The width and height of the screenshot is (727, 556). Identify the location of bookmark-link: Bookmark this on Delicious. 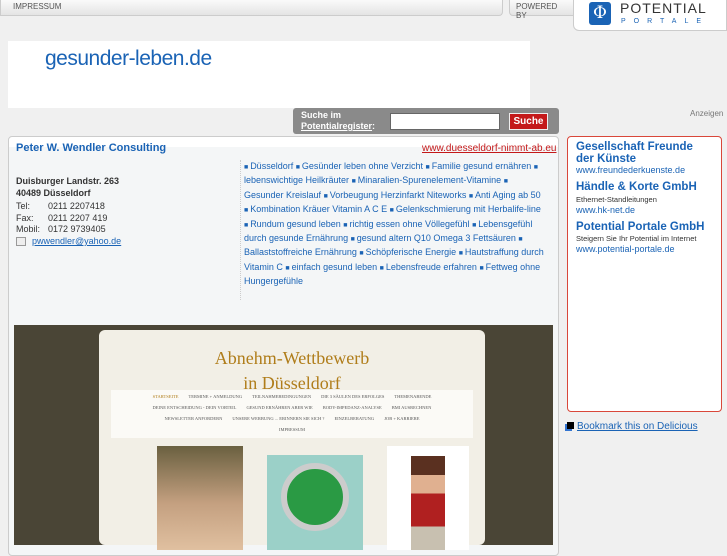
(637, 426).